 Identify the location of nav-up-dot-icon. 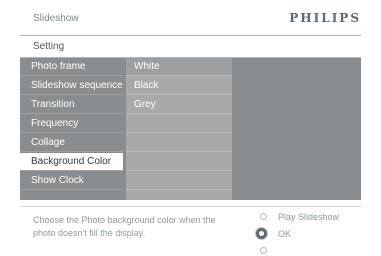
(263, 216).